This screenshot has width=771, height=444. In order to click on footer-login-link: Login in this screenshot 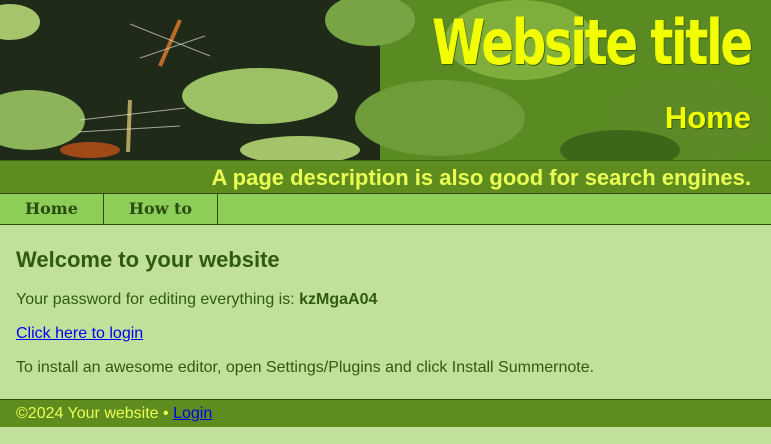, I will do `click(192, 413)`.